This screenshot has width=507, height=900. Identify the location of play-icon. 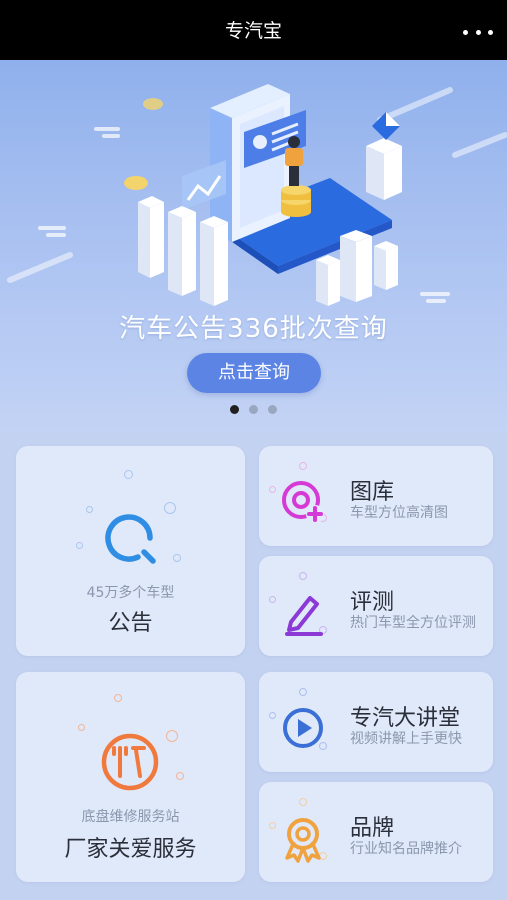
(303, 728).